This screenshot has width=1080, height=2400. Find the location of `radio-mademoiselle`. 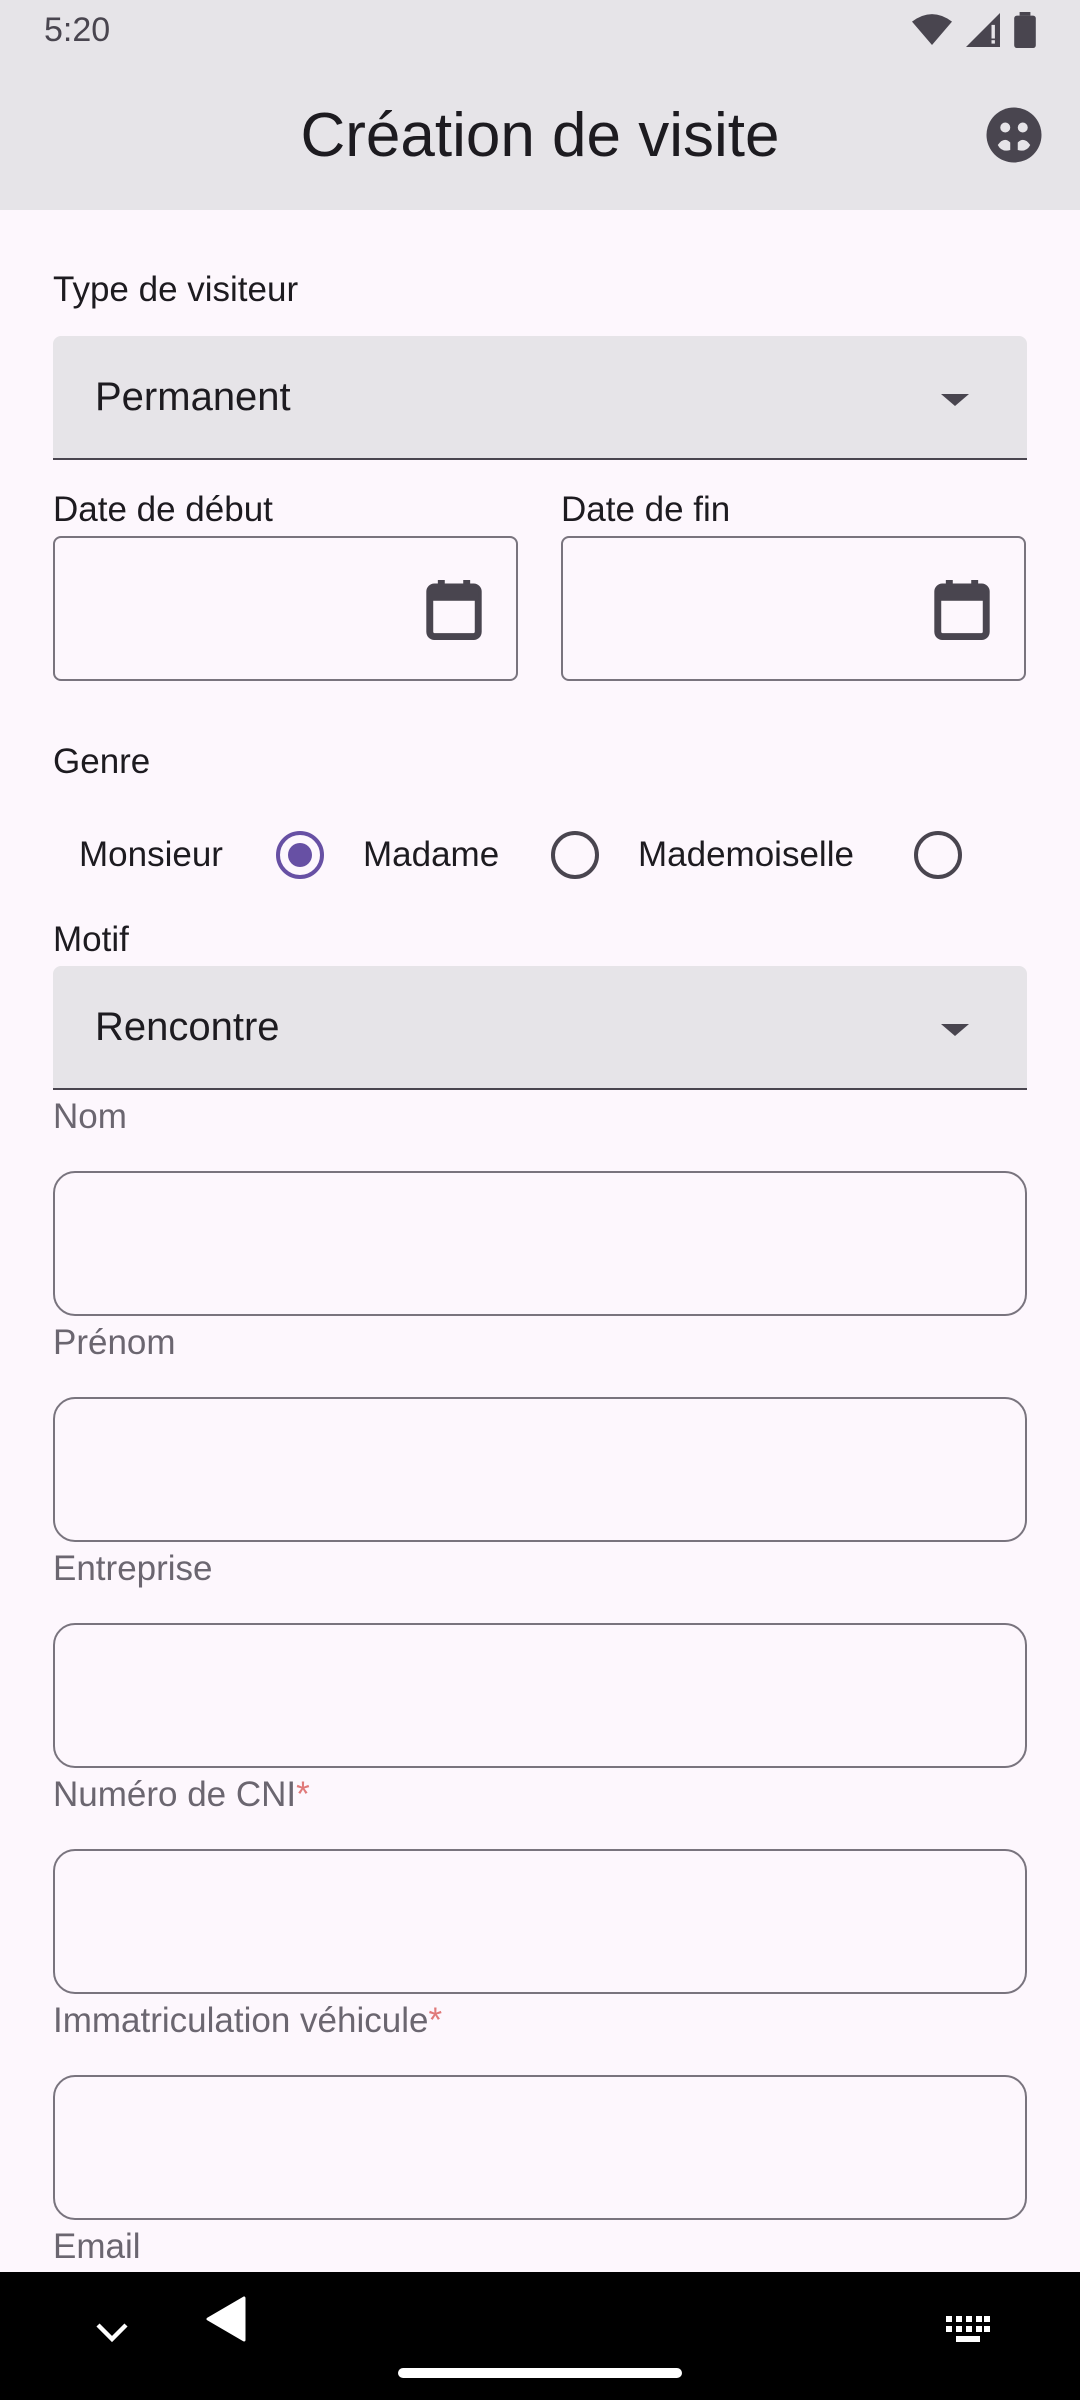

radio-mademoiselle is located at coordinates (938, 855).